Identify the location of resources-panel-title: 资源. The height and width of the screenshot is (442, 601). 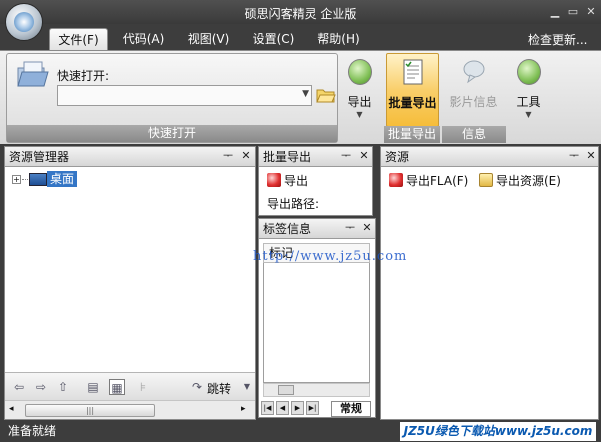
(489, 157).